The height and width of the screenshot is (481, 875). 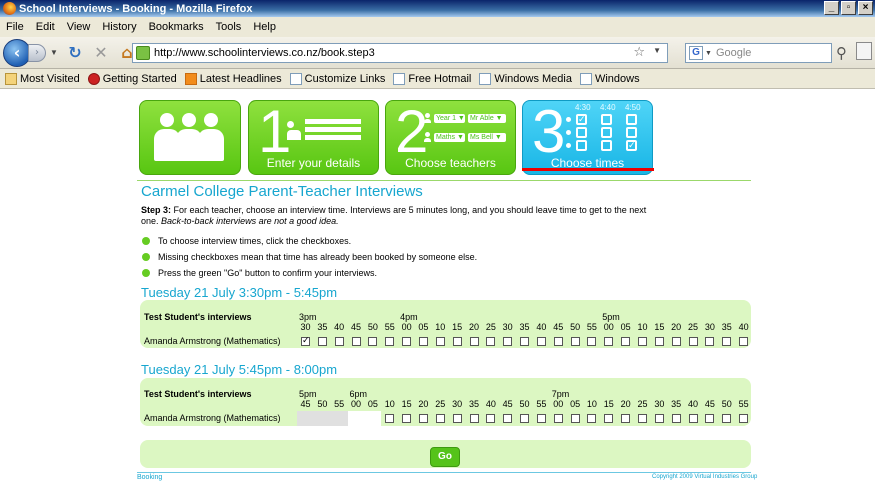 What do you see at coordinates (149, 477) in the screenshot?
I see `footer-link: Booking` at bounding box center [149, 477].